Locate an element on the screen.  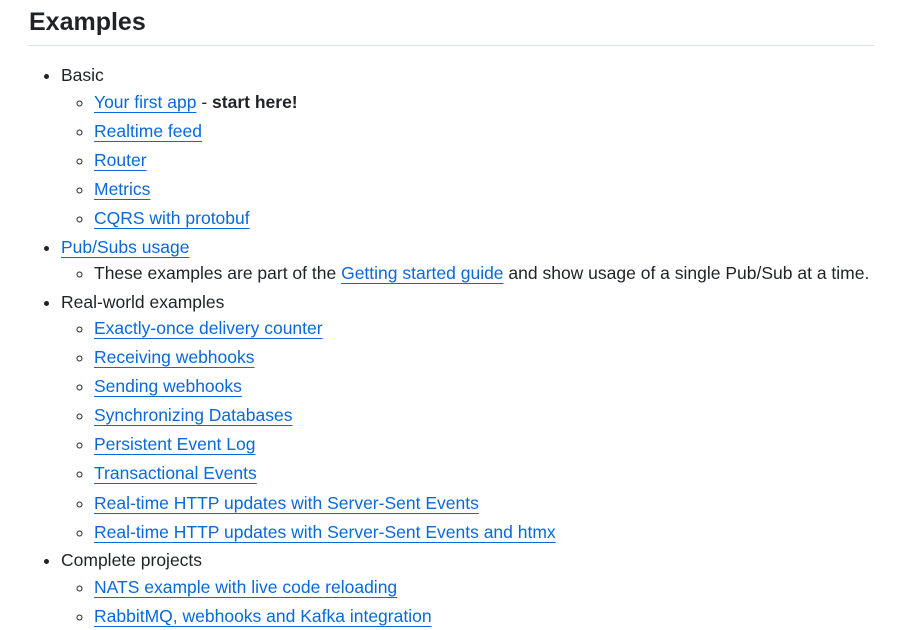
link-transactional-events: Transactional Events is located at coordinates (175, 473).